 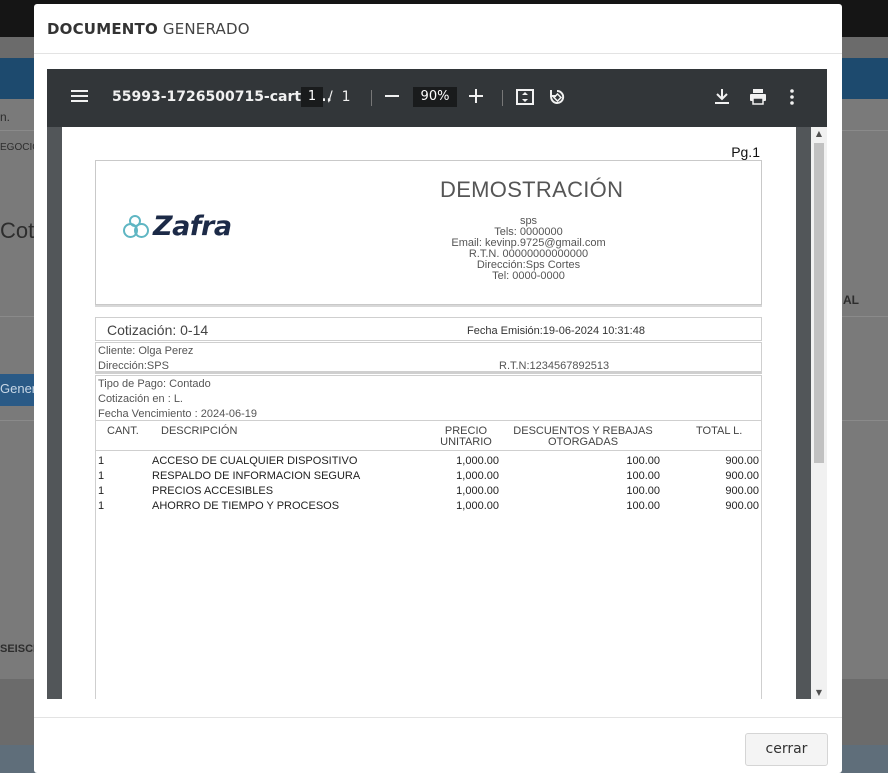 I want to click on scroll-down-icon: ▼, so click(x=819, y=692).